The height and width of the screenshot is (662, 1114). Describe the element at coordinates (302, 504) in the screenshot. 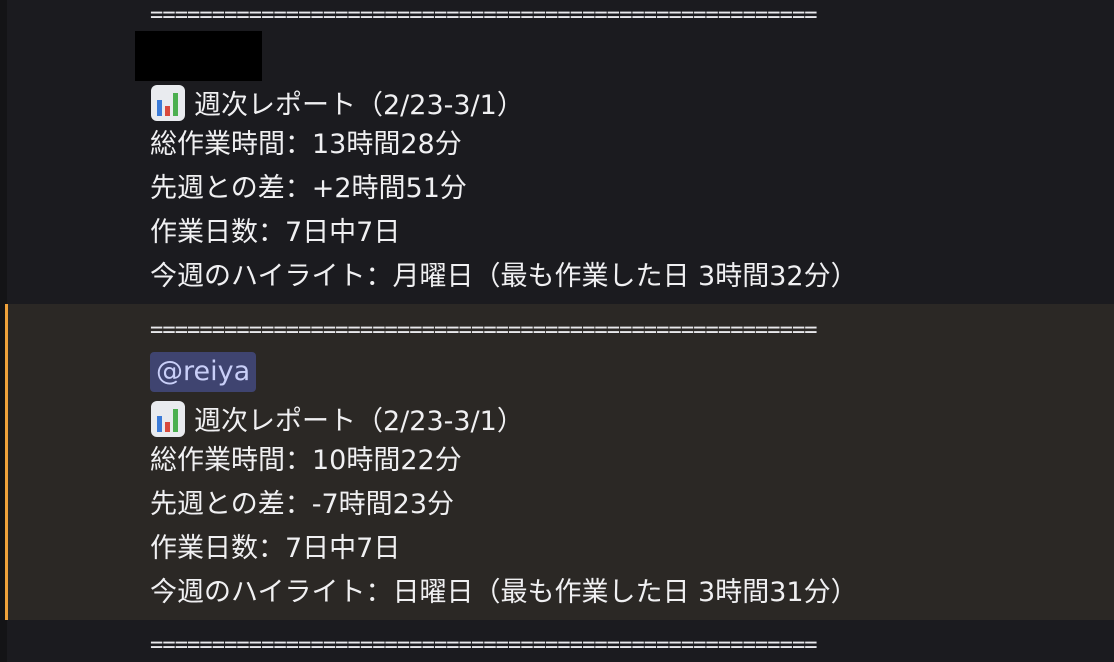

I see `diff-from-last-week: 先週との差：-7時間23分` at that location.